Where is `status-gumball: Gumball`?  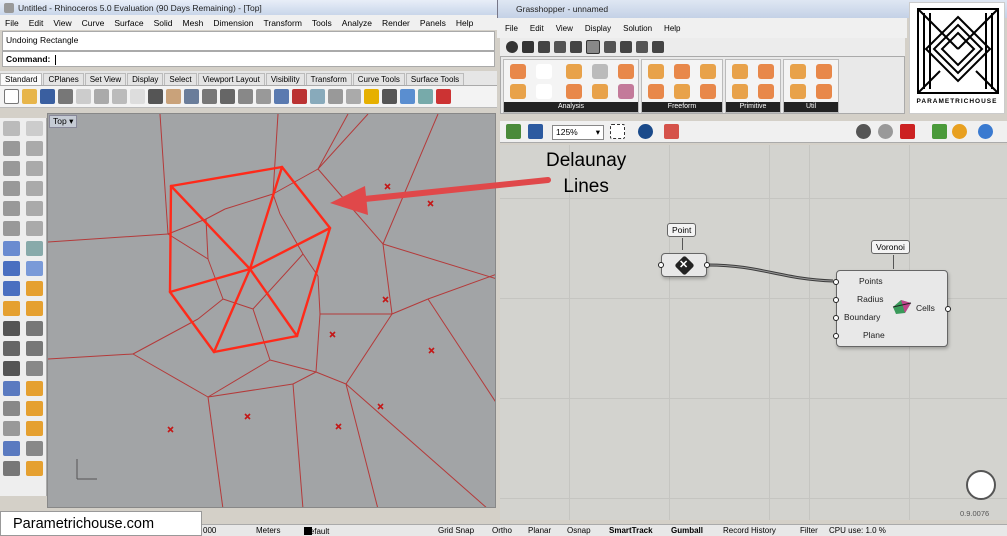
status-gumball: Gumball is located at coordinates (687, 530).